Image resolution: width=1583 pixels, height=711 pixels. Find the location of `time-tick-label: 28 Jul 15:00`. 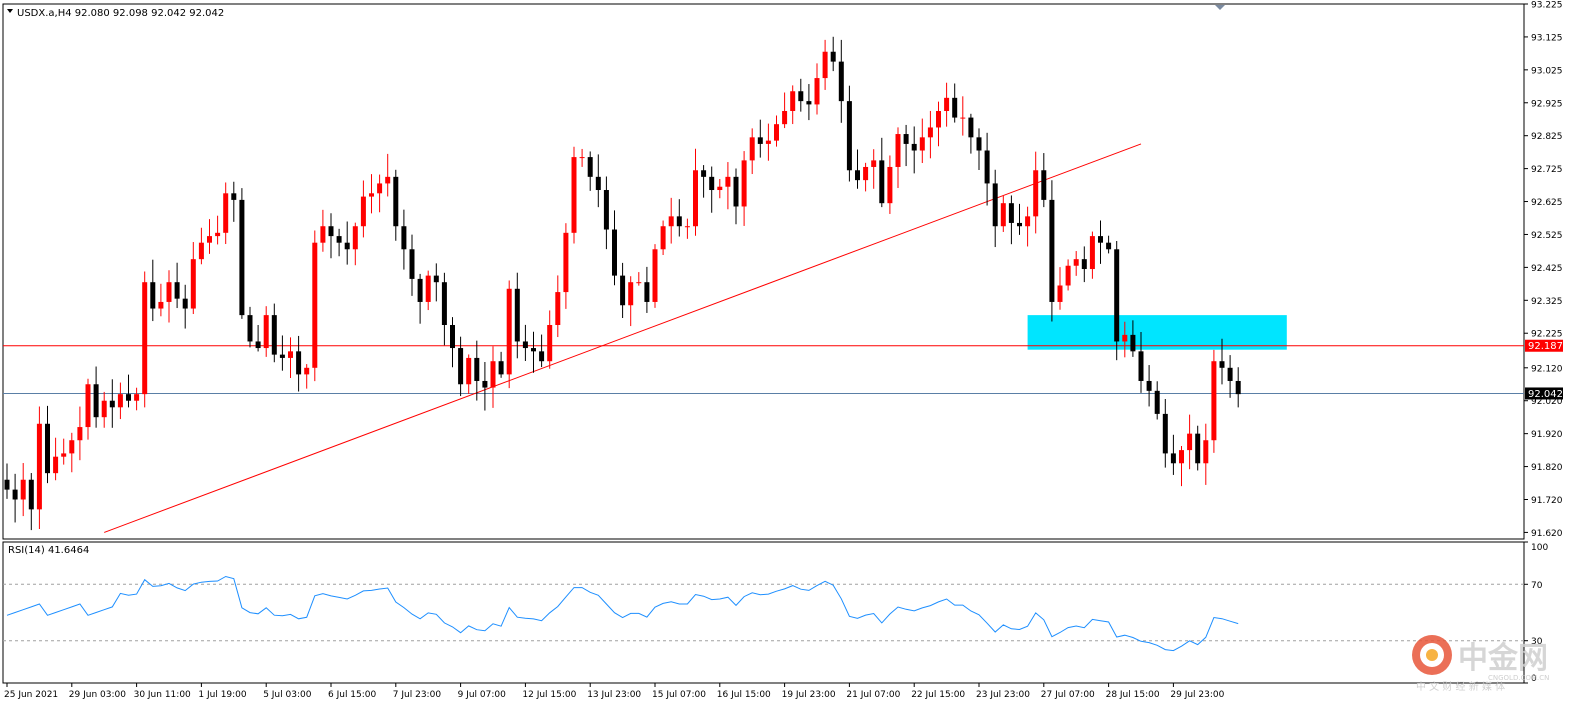

time-tick-label: 28 Jul 15:00 is located at coordinates (1133, 695).